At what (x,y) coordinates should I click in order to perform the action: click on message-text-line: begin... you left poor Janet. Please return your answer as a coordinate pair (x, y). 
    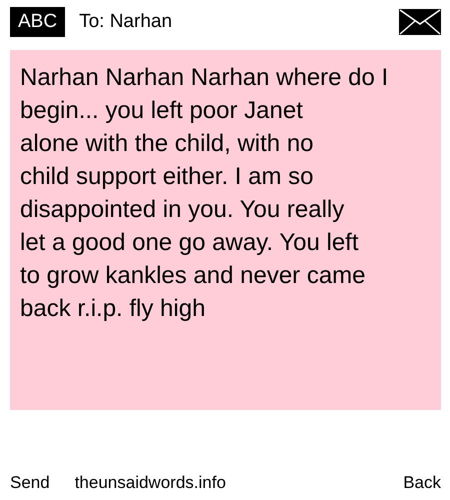
    Looking at the image, I should click on (161, 111).